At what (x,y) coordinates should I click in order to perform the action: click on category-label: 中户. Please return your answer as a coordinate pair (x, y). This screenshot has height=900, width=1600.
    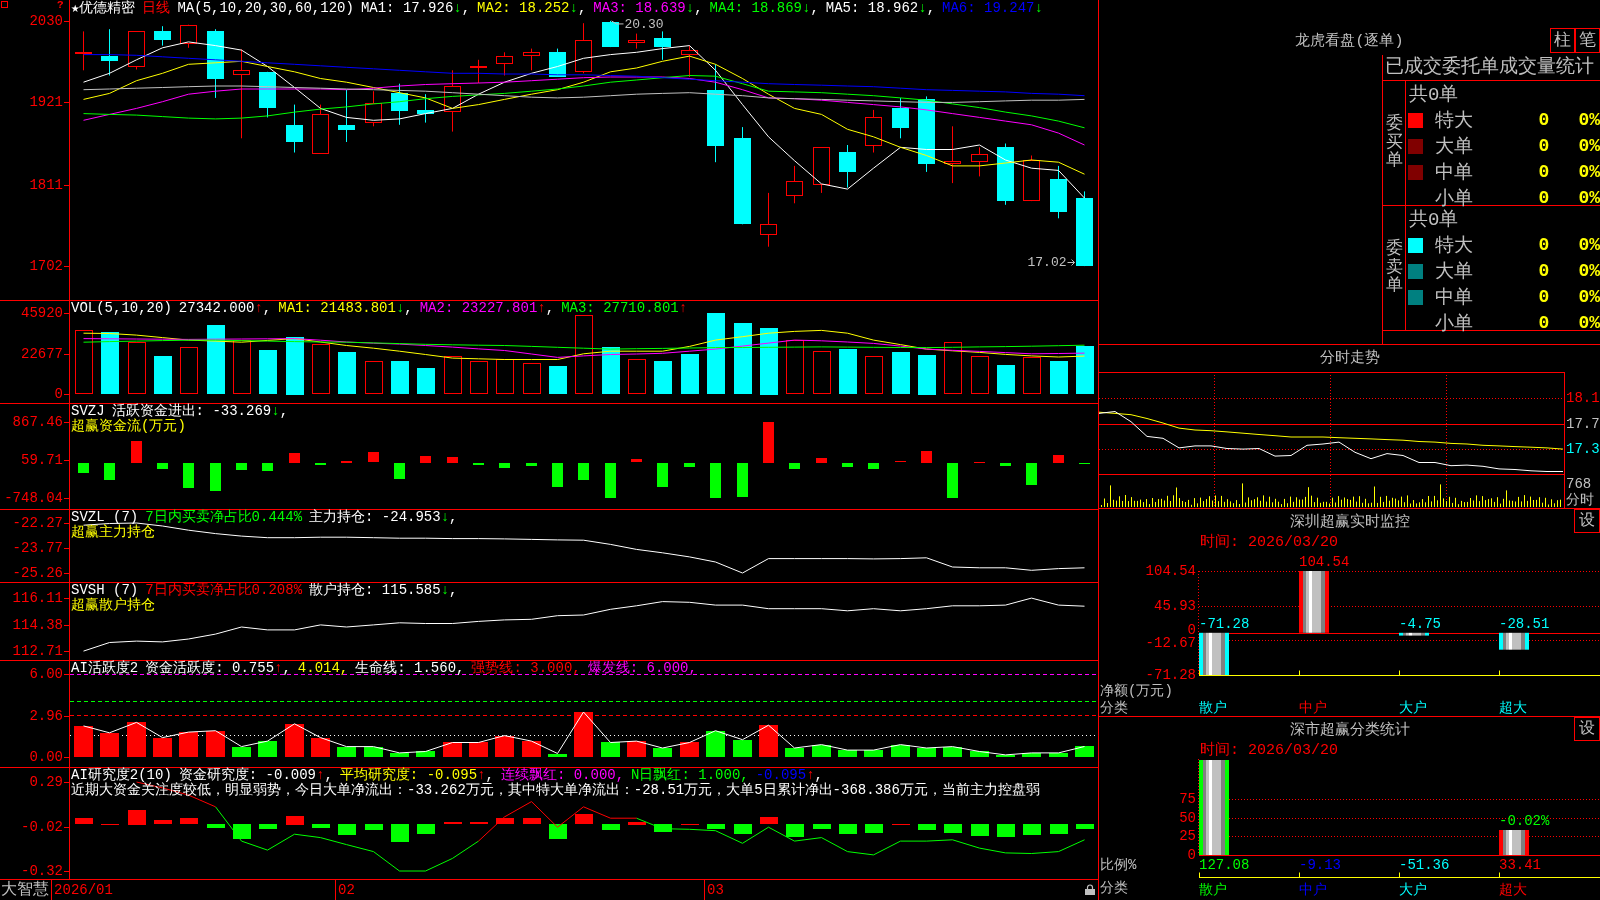
    Looking at the image, I should click on (1313, 708).